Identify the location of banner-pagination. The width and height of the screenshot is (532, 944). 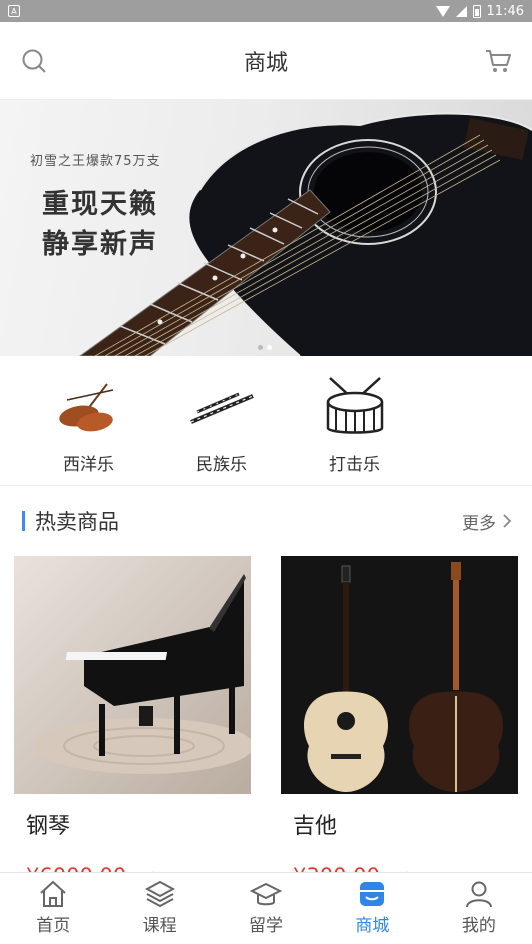
(265, 347).